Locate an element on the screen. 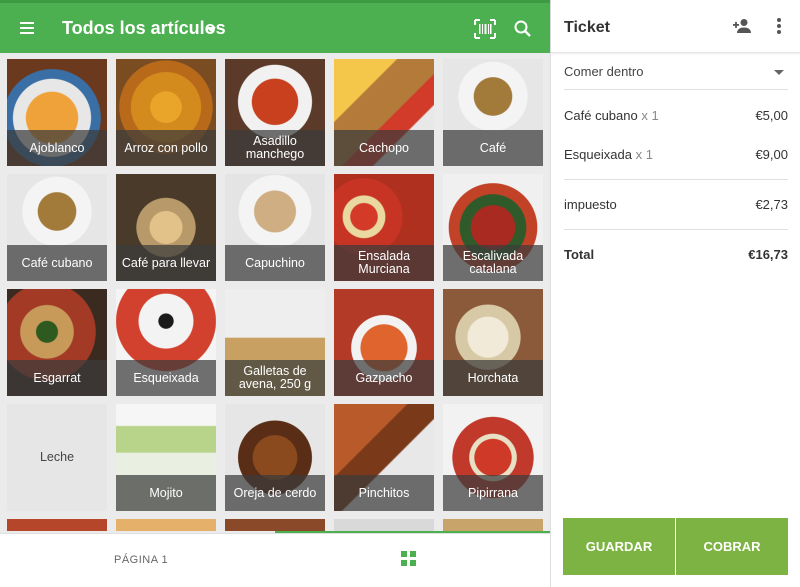  item-tile: Escalivada catalana is located at coordinates (493, 227).